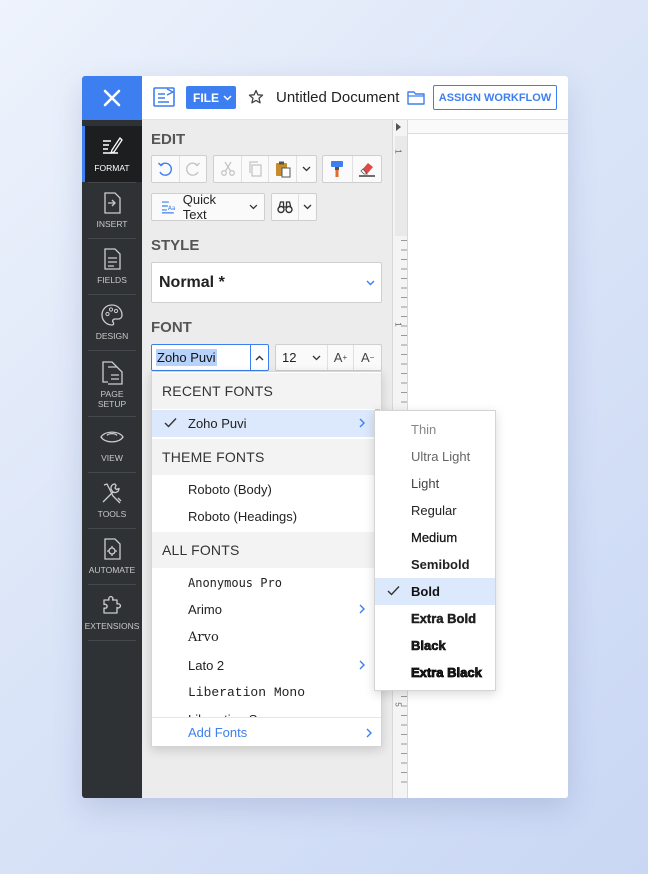 Image resolution: width=648 pixels, height=874 pixels. What do you see at coordinates (256, 97) in the screenshot?
I see `star-icon` at bounding box center [256, 97].